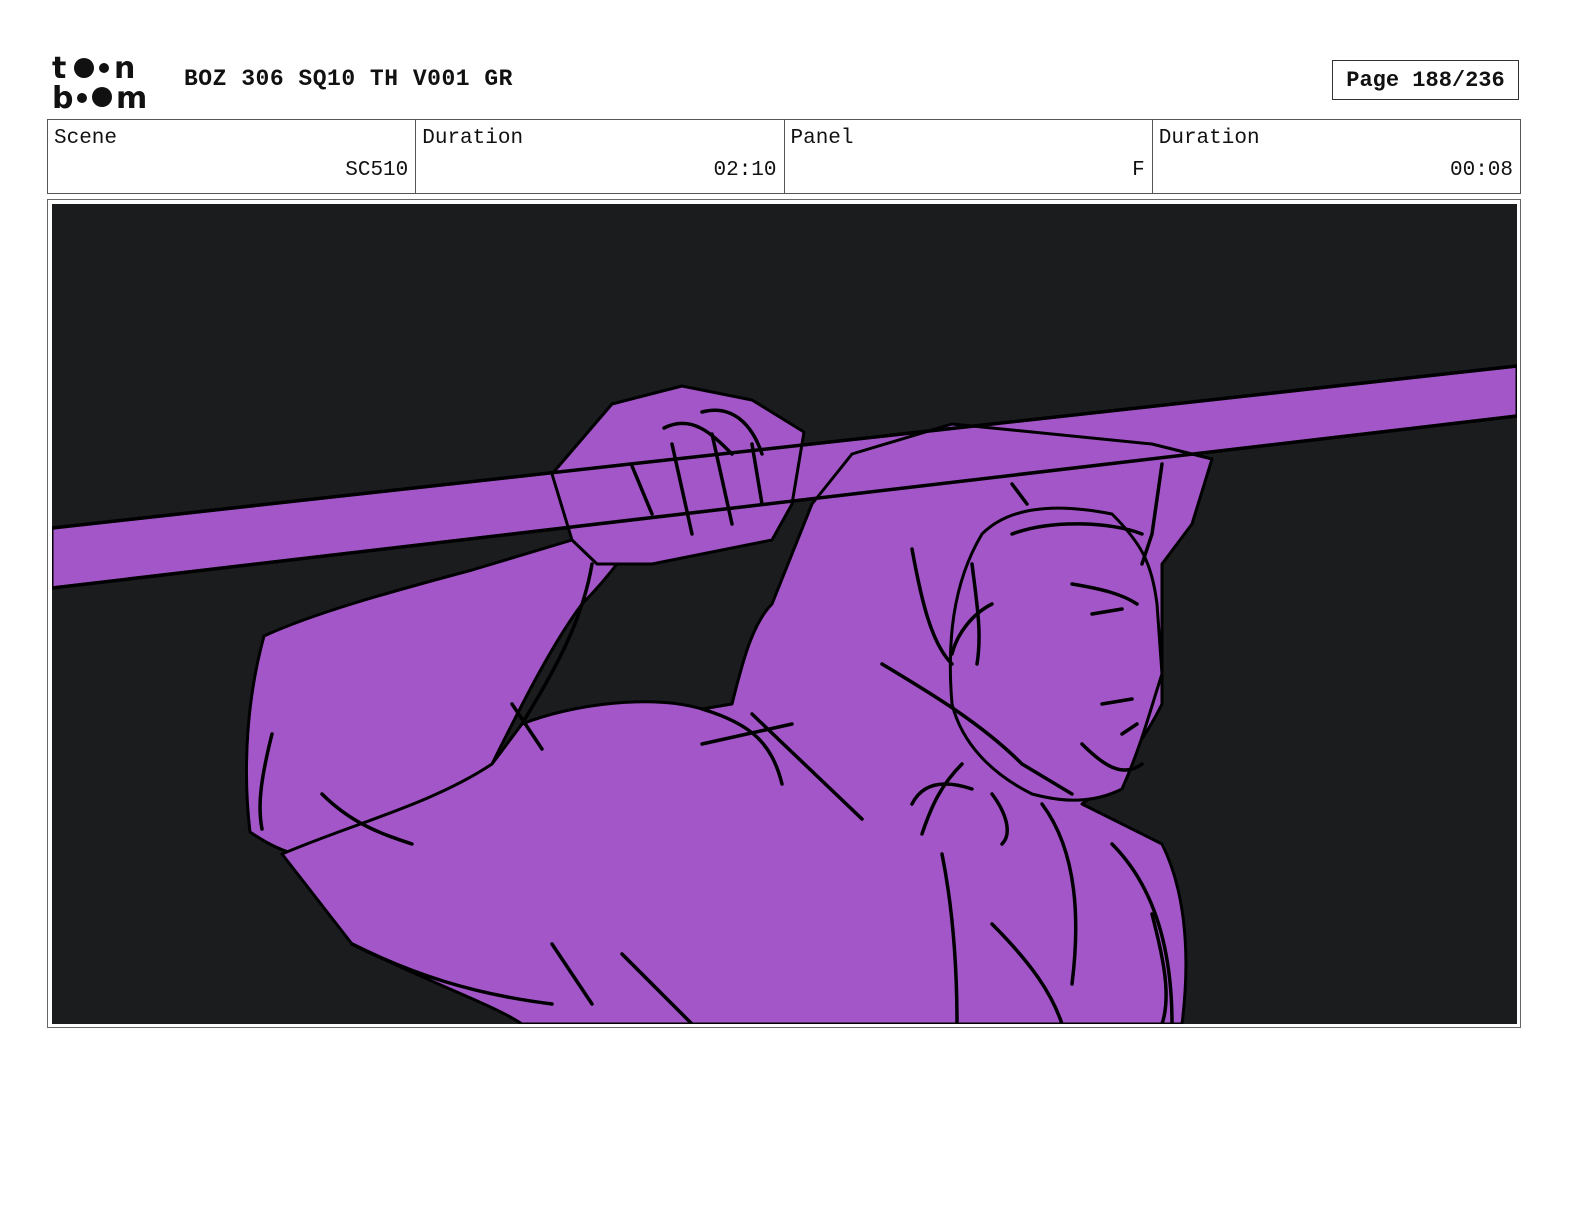 The width and height of the screenshot is (1584, 1224). Describe the element at coordinates (473, 138) in the screenshot. I see `scene-duration-label: Duration` at that location.